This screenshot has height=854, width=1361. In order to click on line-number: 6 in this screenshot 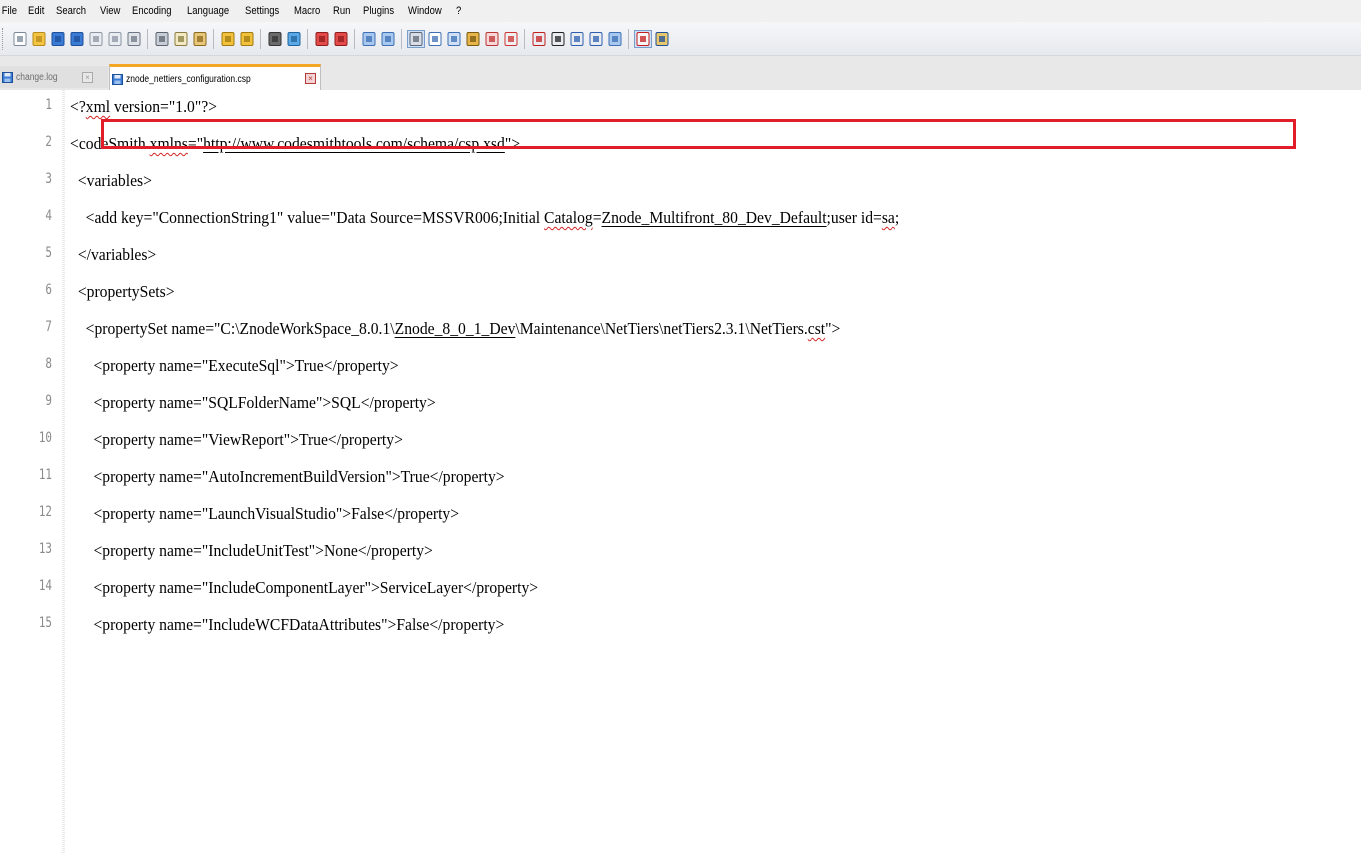, I will do `click(48, 290)`.